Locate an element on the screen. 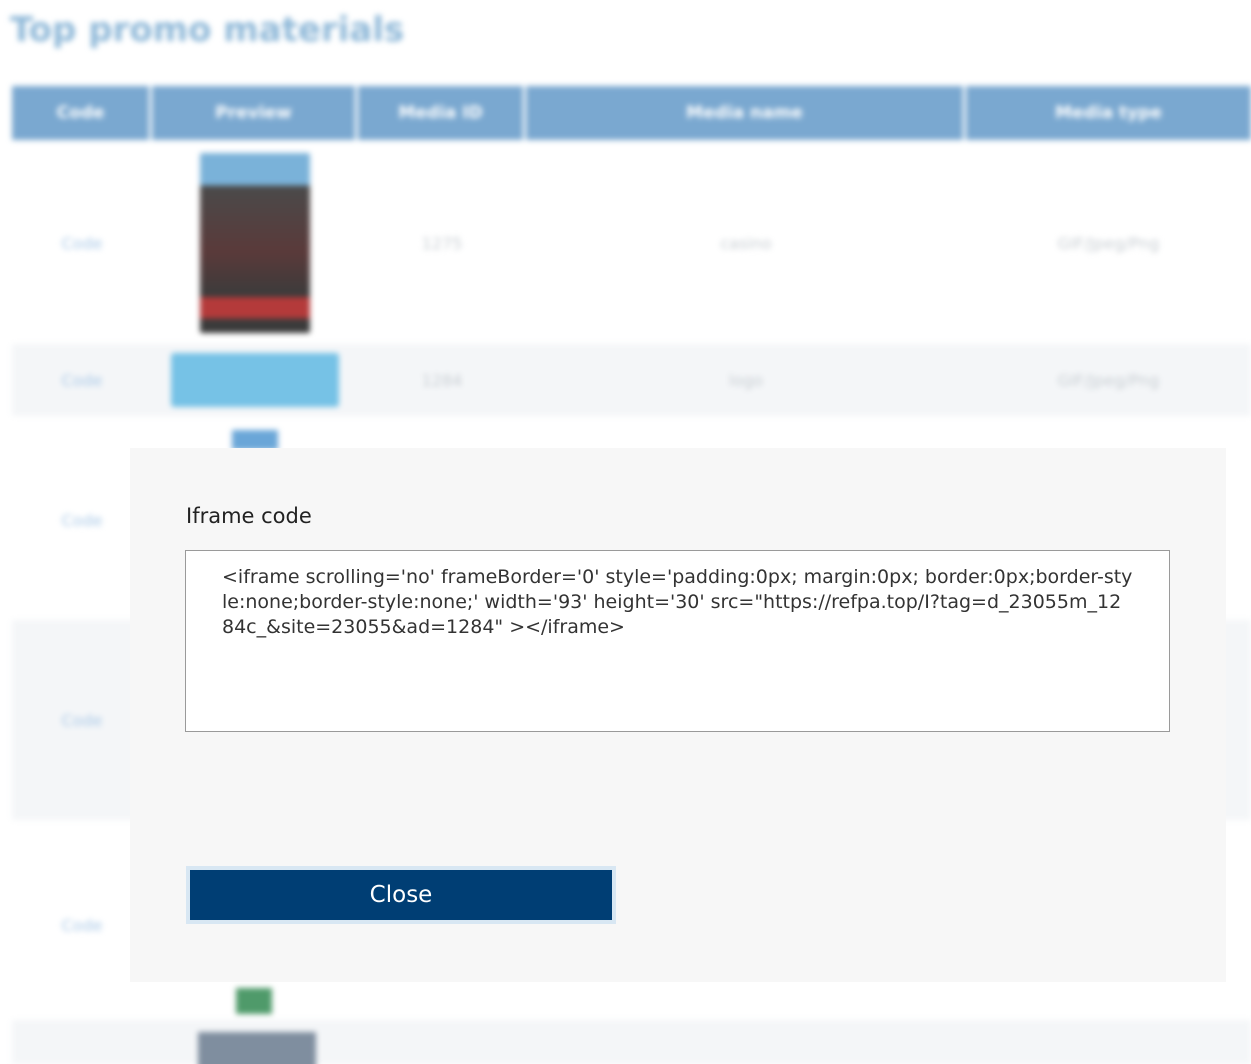  header-code: Code is located at coordinates (82, 113).